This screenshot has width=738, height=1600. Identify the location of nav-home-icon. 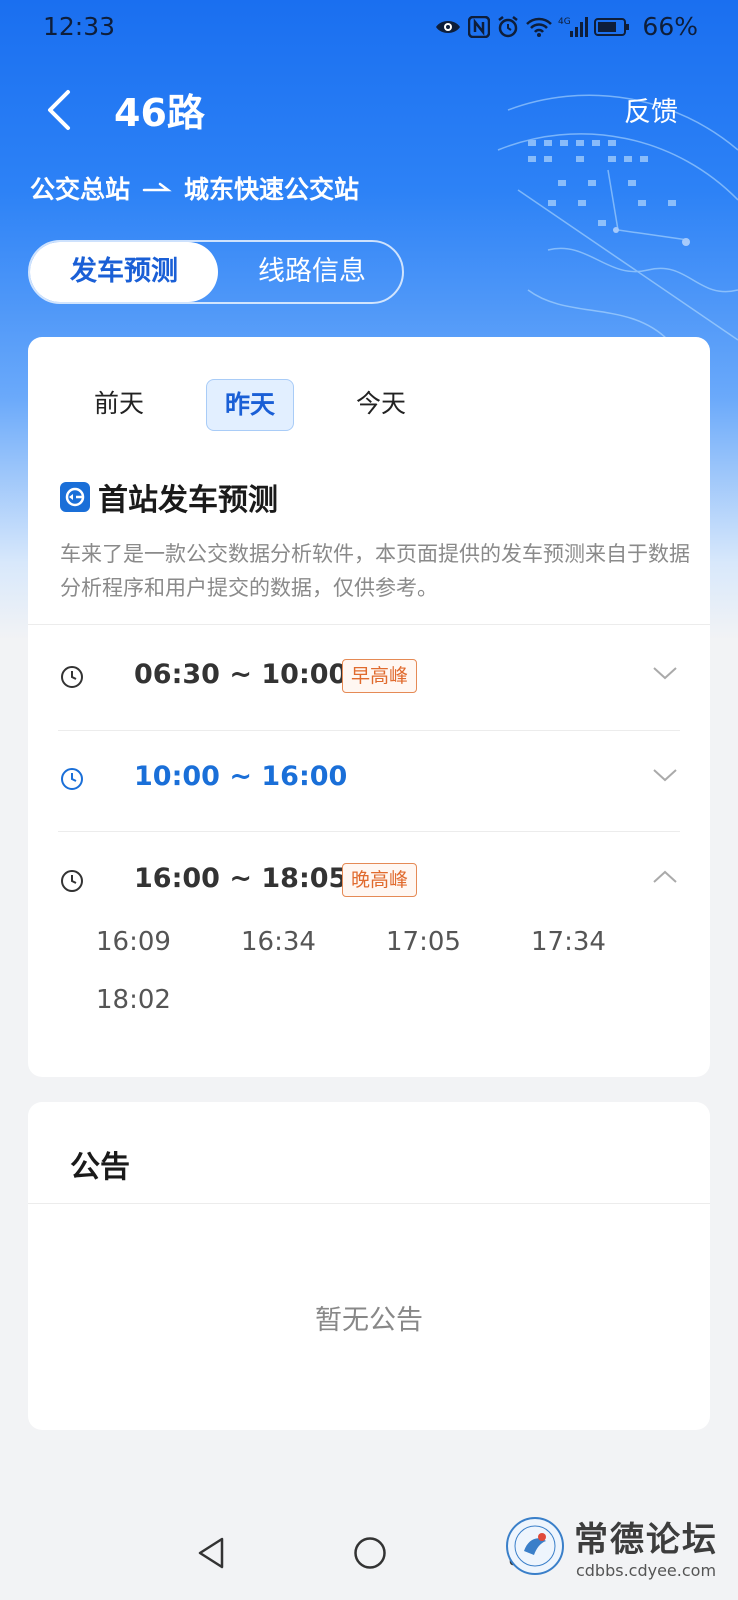
(370, 1553).